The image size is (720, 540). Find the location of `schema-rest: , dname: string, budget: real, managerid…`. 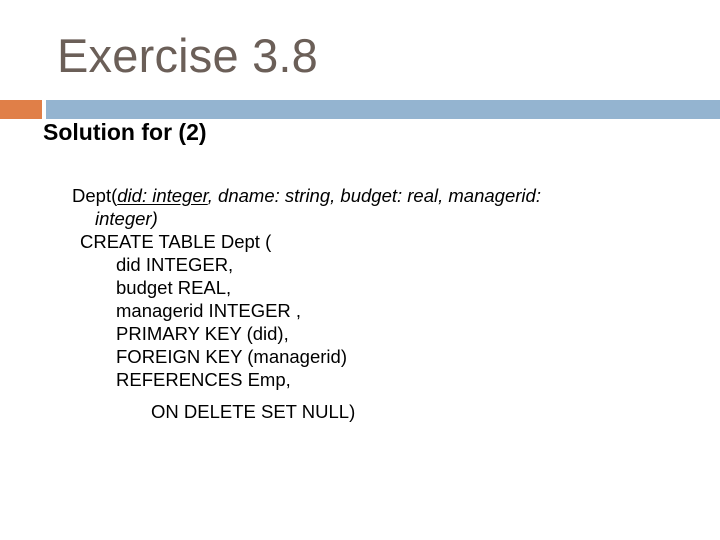

schema-rest: , dname: string, budget: real, managerid… is located at coordinates (374, 195).